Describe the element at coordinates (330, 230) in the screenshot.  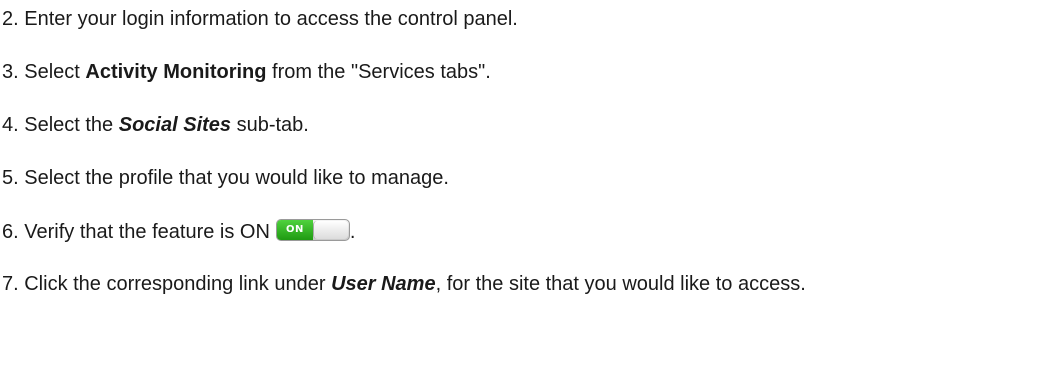
I see `toggle-knob` at that location.